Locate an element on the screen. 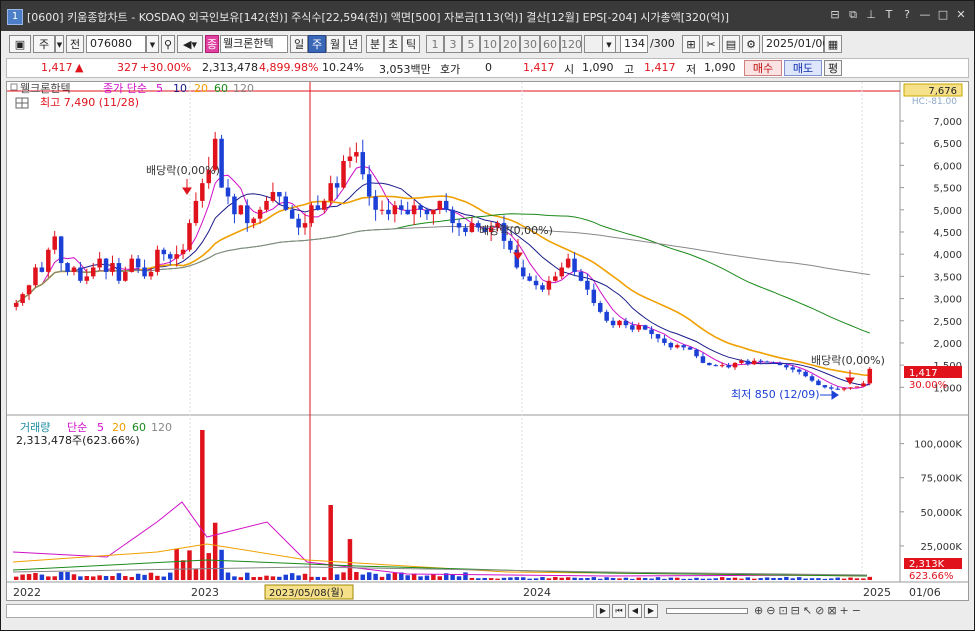  calendar-icon: ▦ is located at coordinates (833, 44).